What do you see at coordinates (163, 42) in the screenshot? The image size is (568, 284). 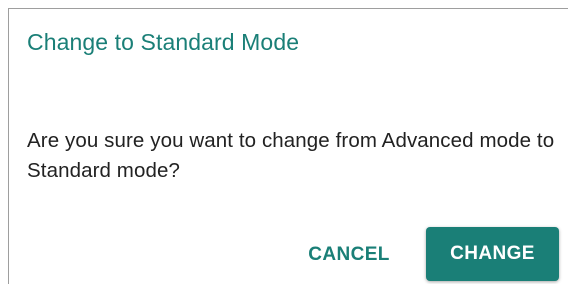 I see `dialog-title: Change to Standard Mode` at bounding box center [163, 42].